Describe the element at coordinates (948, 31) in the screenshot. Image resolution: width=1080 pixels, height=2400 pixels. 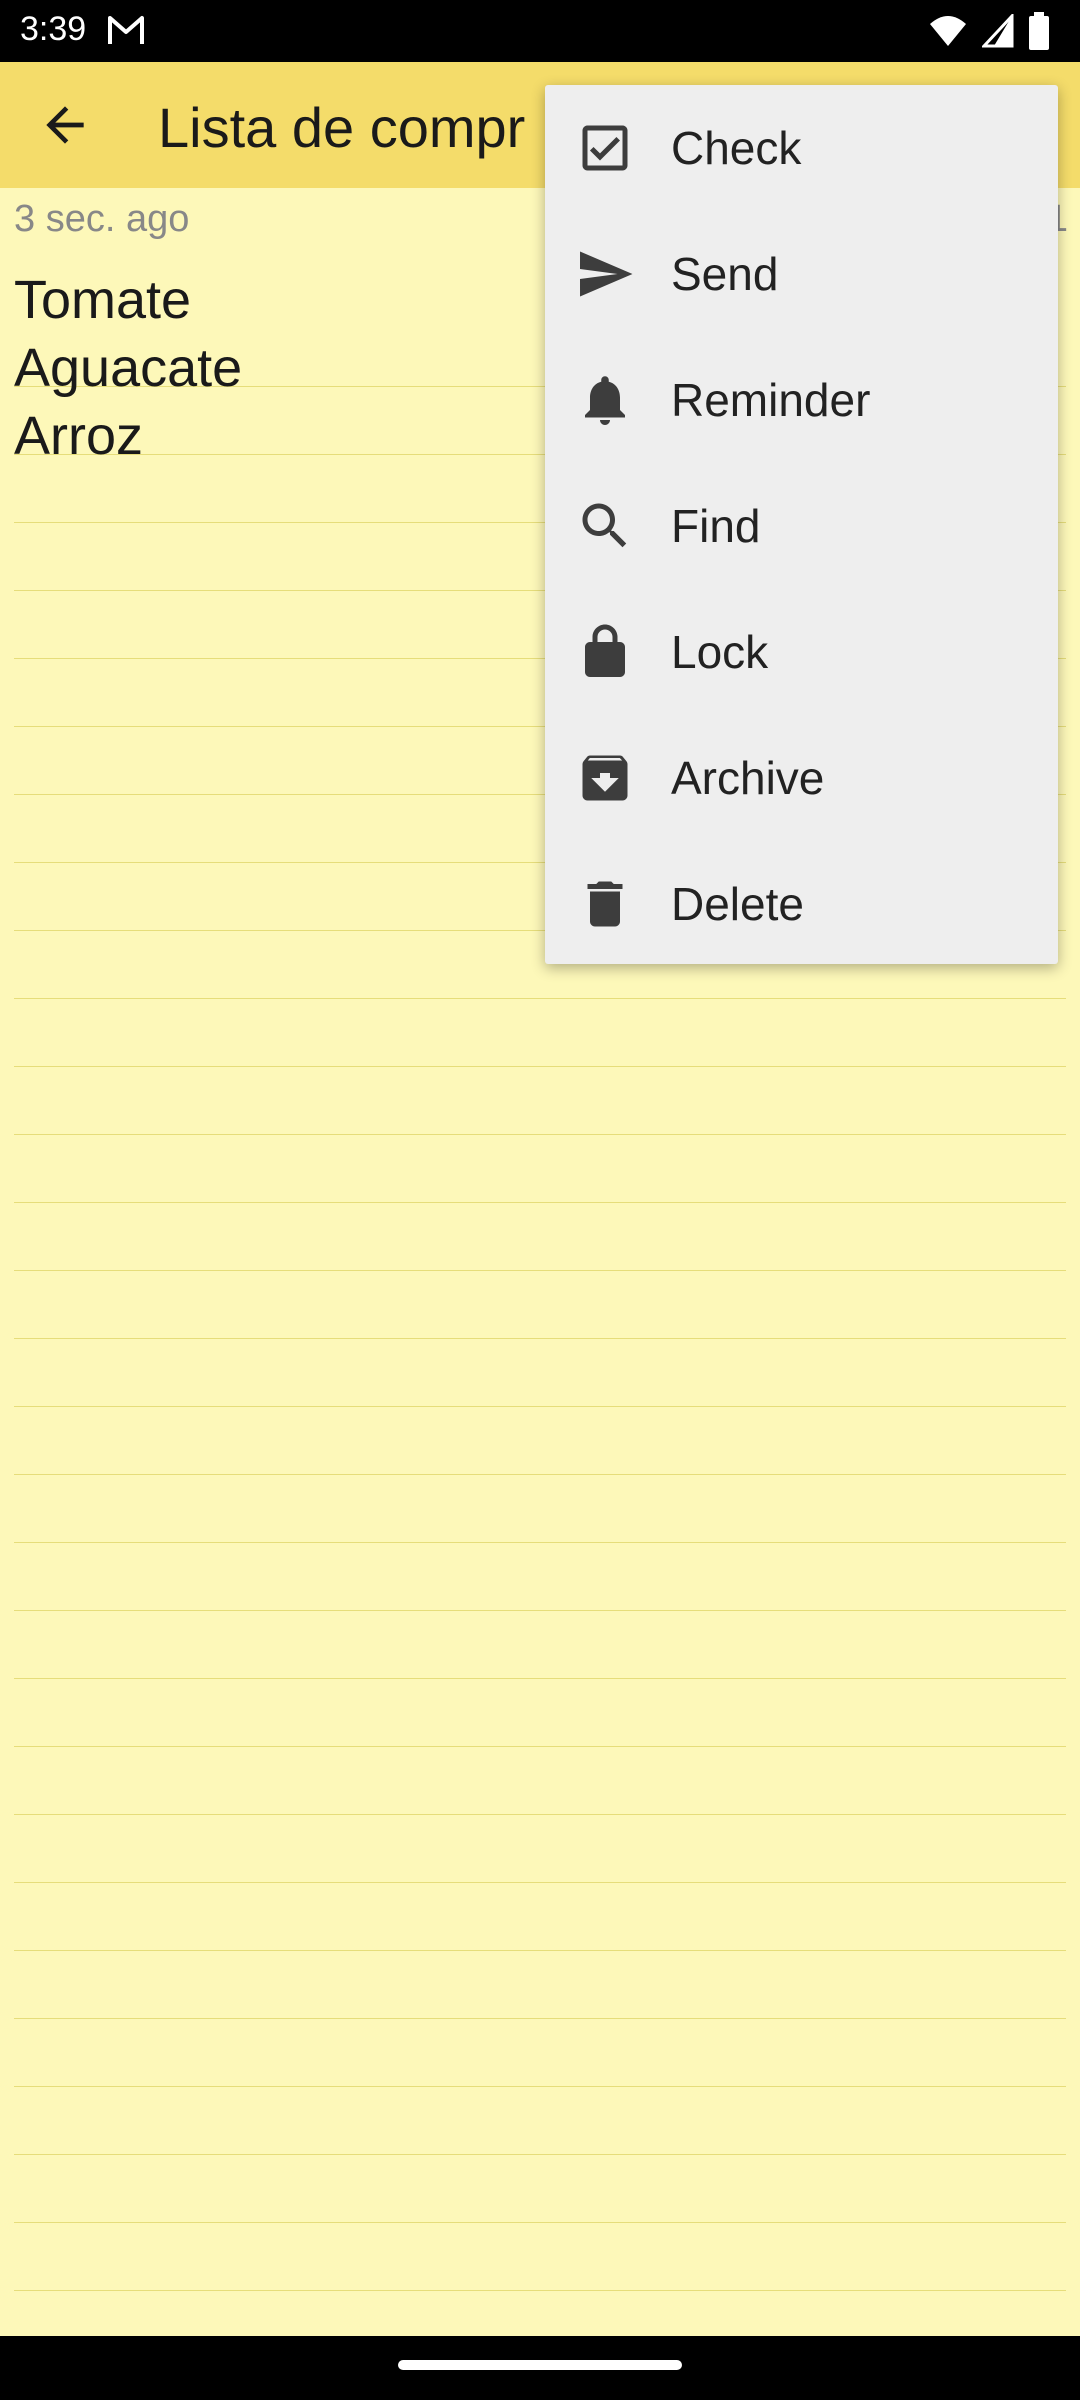
I see `wifi-icon` at that location.